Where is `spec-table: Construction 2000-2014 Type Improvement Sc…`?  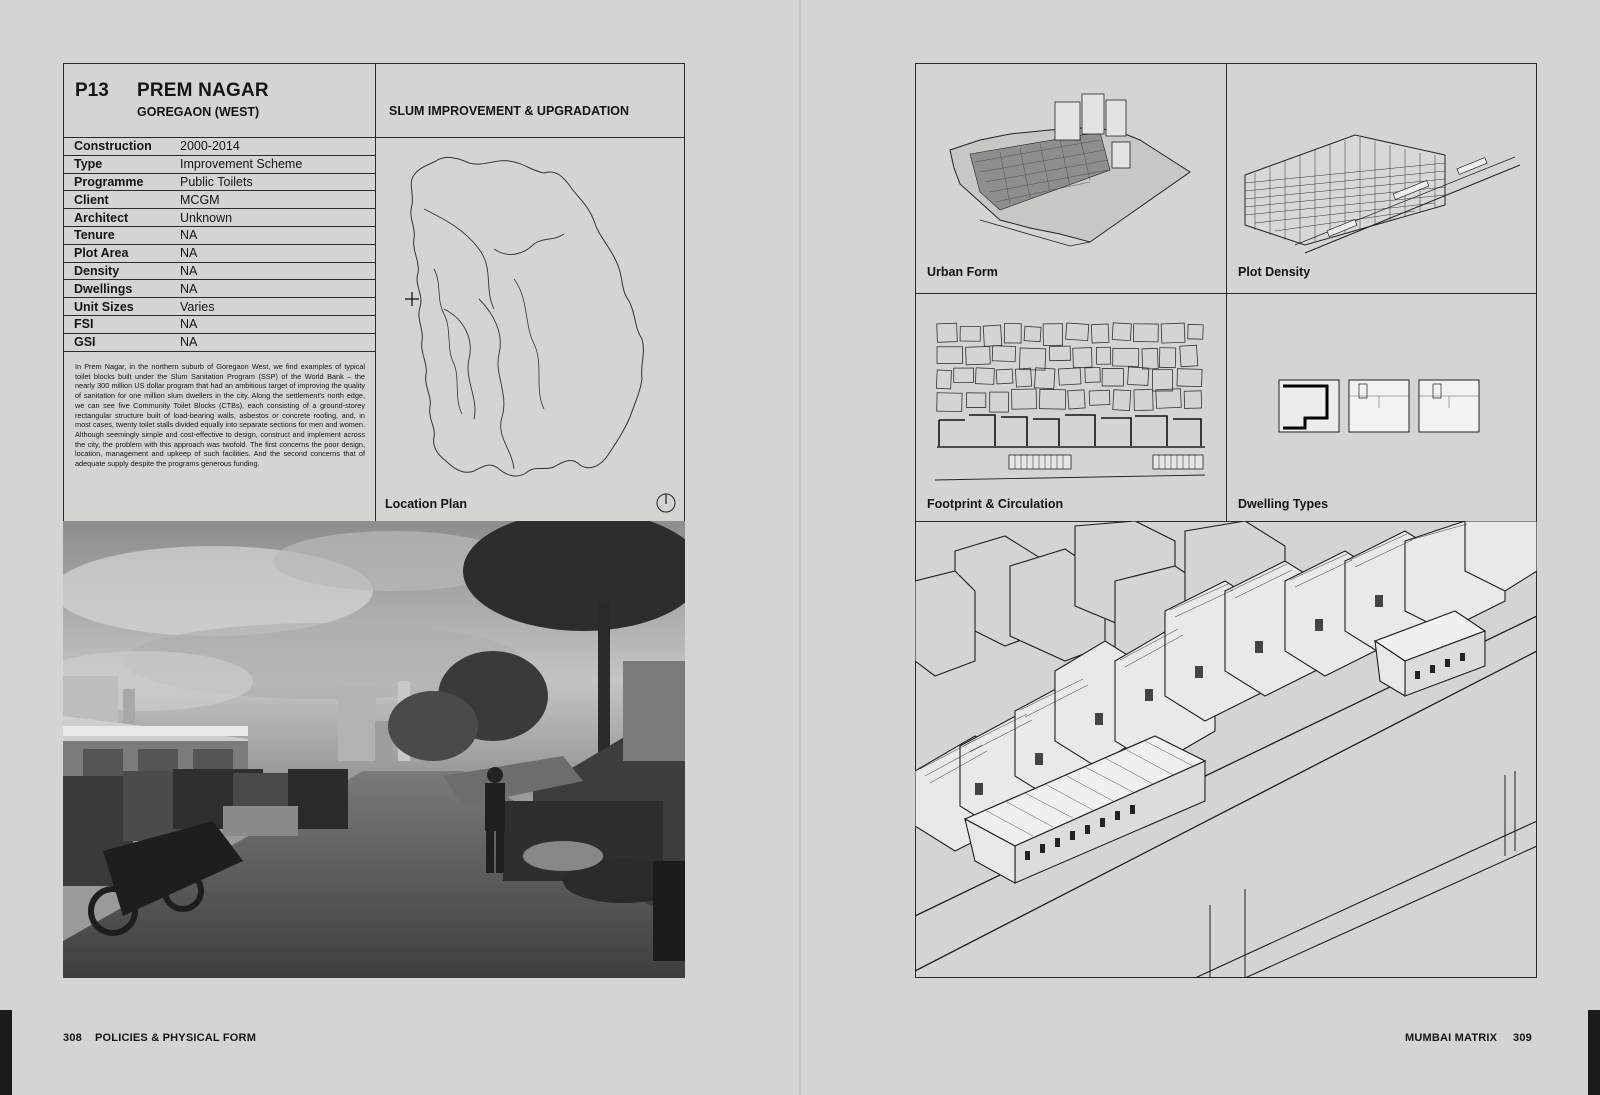 spec-table: Construction 2000-2014 Type Improvement Sc… is located at coordinates (219, 244).